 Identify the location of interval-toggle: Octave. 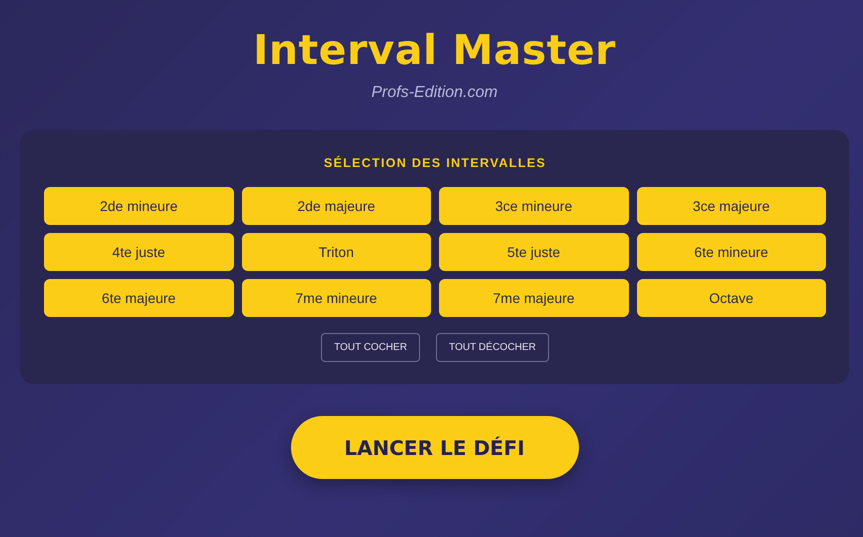
(731, 298).